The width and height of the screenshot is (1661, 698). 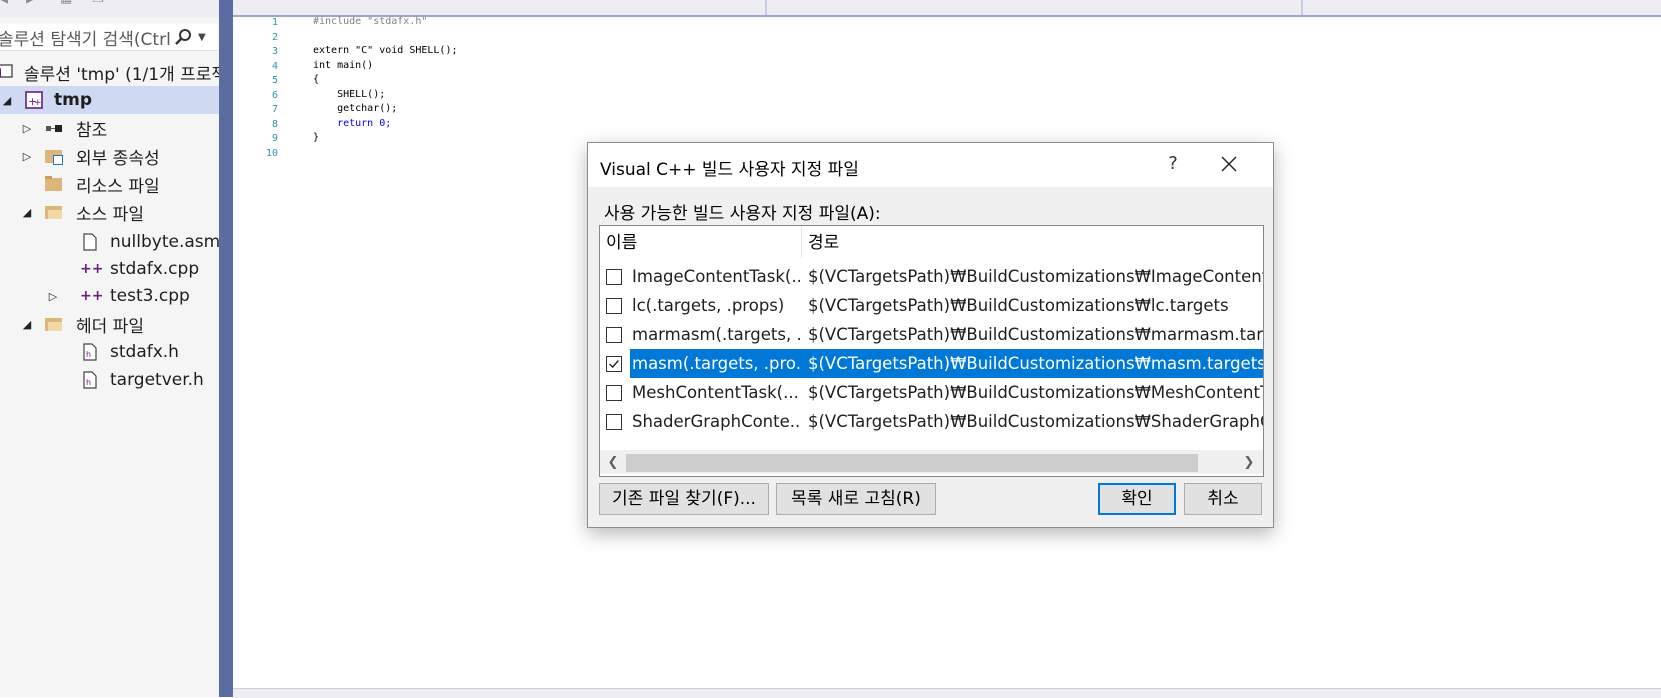 I want to click on cpp-file-icon: ++, so click(x=92, y=296).